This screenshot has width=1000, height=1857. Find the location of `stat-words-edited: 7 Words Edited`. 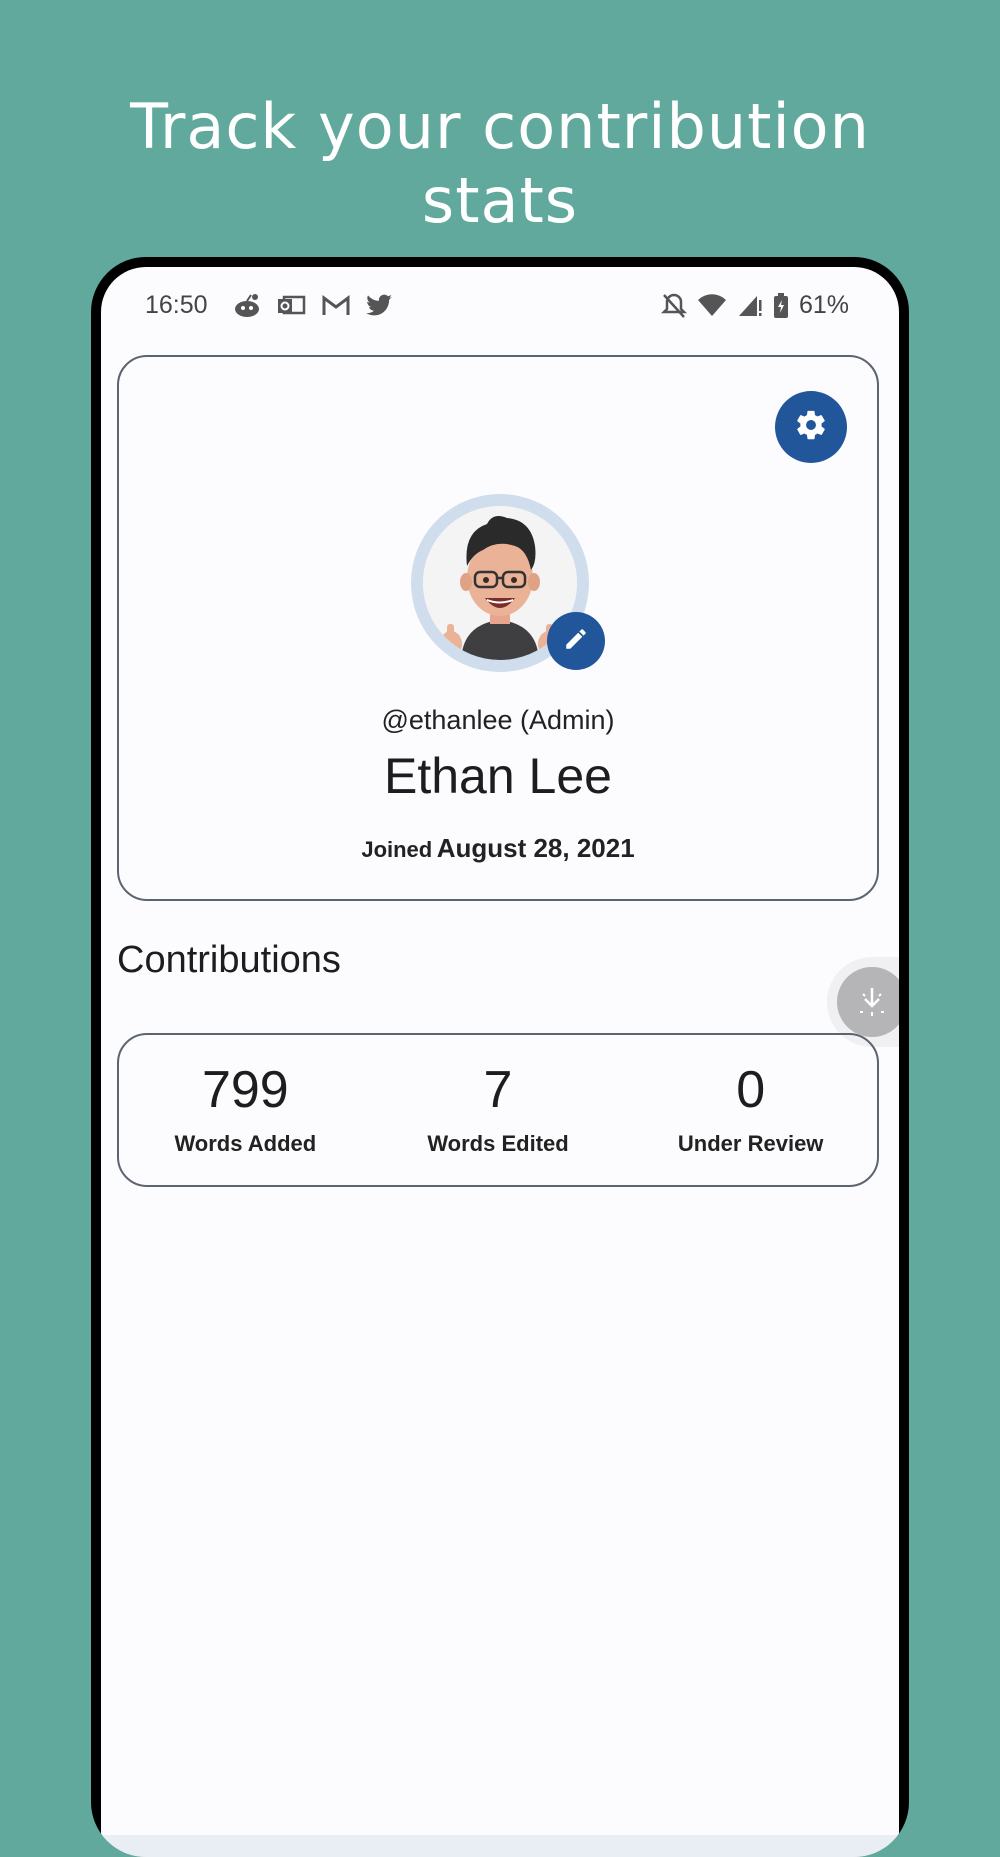

stat-words-edited: 7 Words Edited is located at coordinates (498, 1110).